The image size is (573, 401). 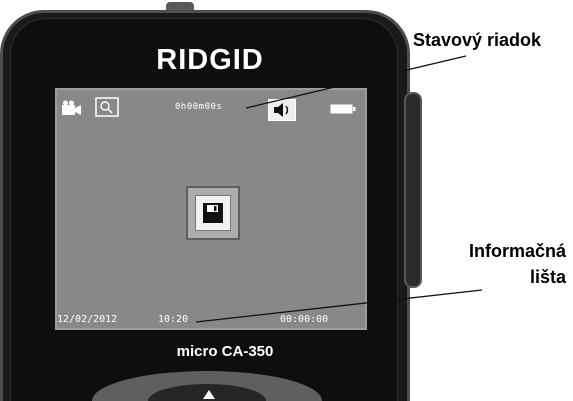 I want to click on info-time: 10:20, so click(x=173, y=319).